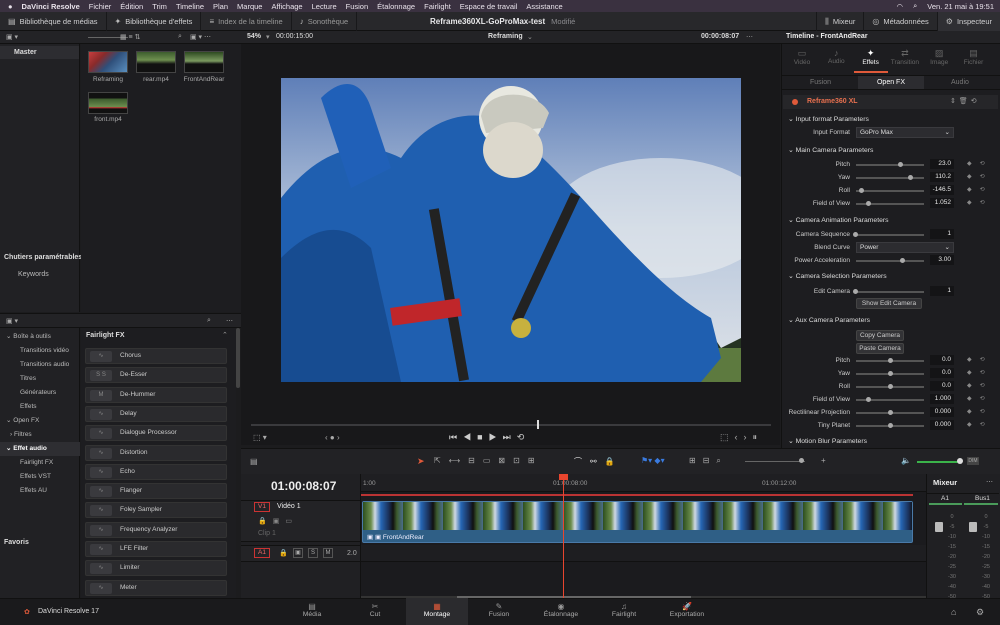 The width and height of the screenshot is (1000, 625). What do you see at coordinates (968, 21) in the screenshot?
I see `inspector-button: ⚙ Inspecteur` at bounding box center [968, 21].